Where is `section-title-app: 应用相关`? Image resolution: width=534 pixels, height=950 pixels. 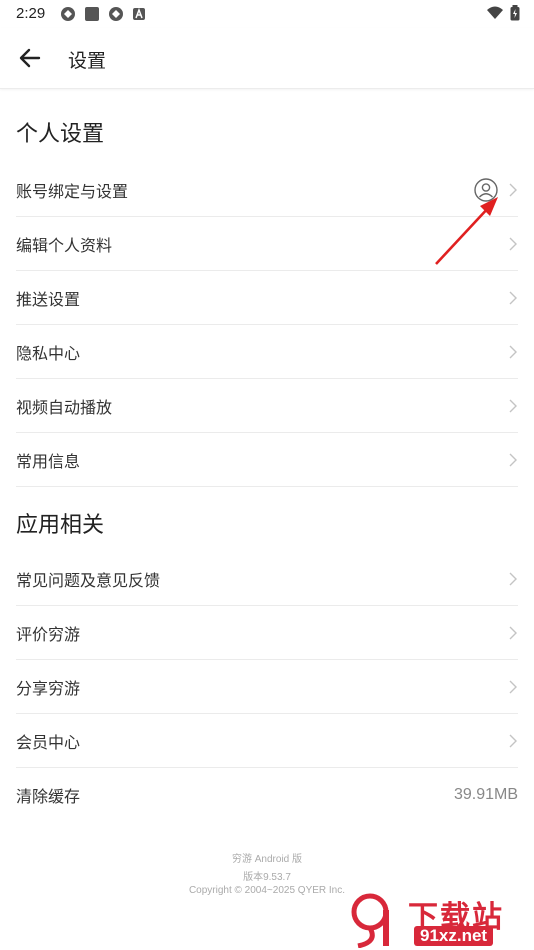
section-title-app: 应用相关 is located at coordinates (60, 524).